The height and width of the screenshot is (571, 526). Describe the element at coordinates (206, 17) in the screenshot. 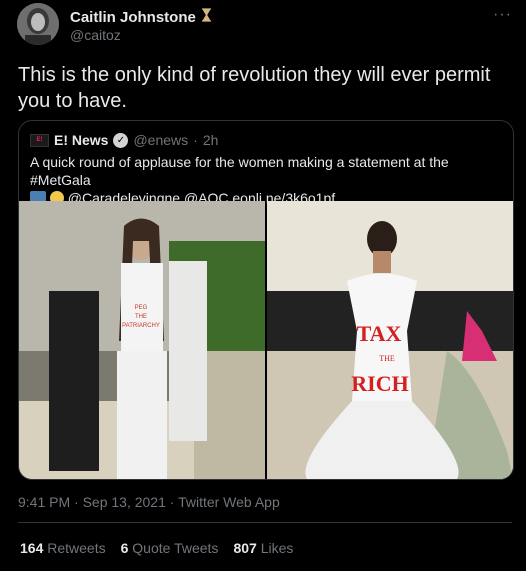

I see `hourglass-icon` at that location.